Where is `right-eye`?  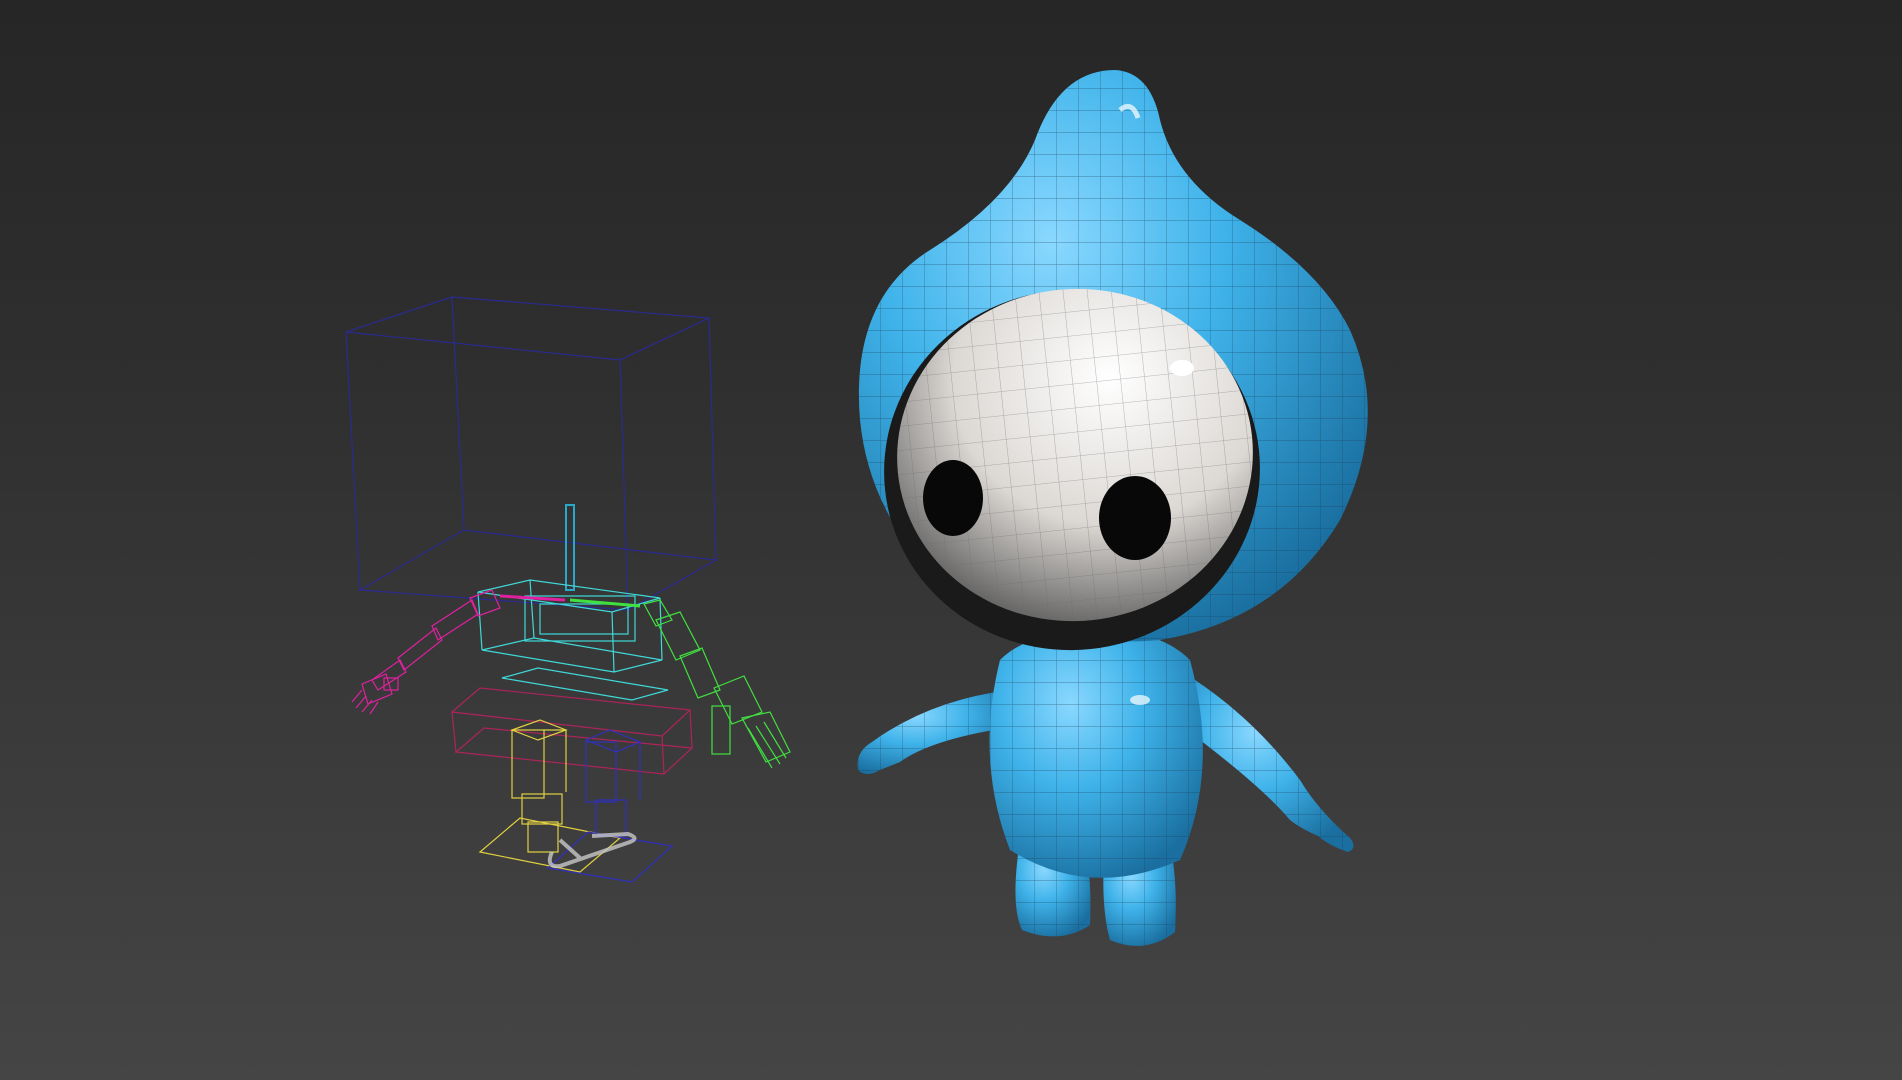
right-eye is located at coordinates (1135, 518).